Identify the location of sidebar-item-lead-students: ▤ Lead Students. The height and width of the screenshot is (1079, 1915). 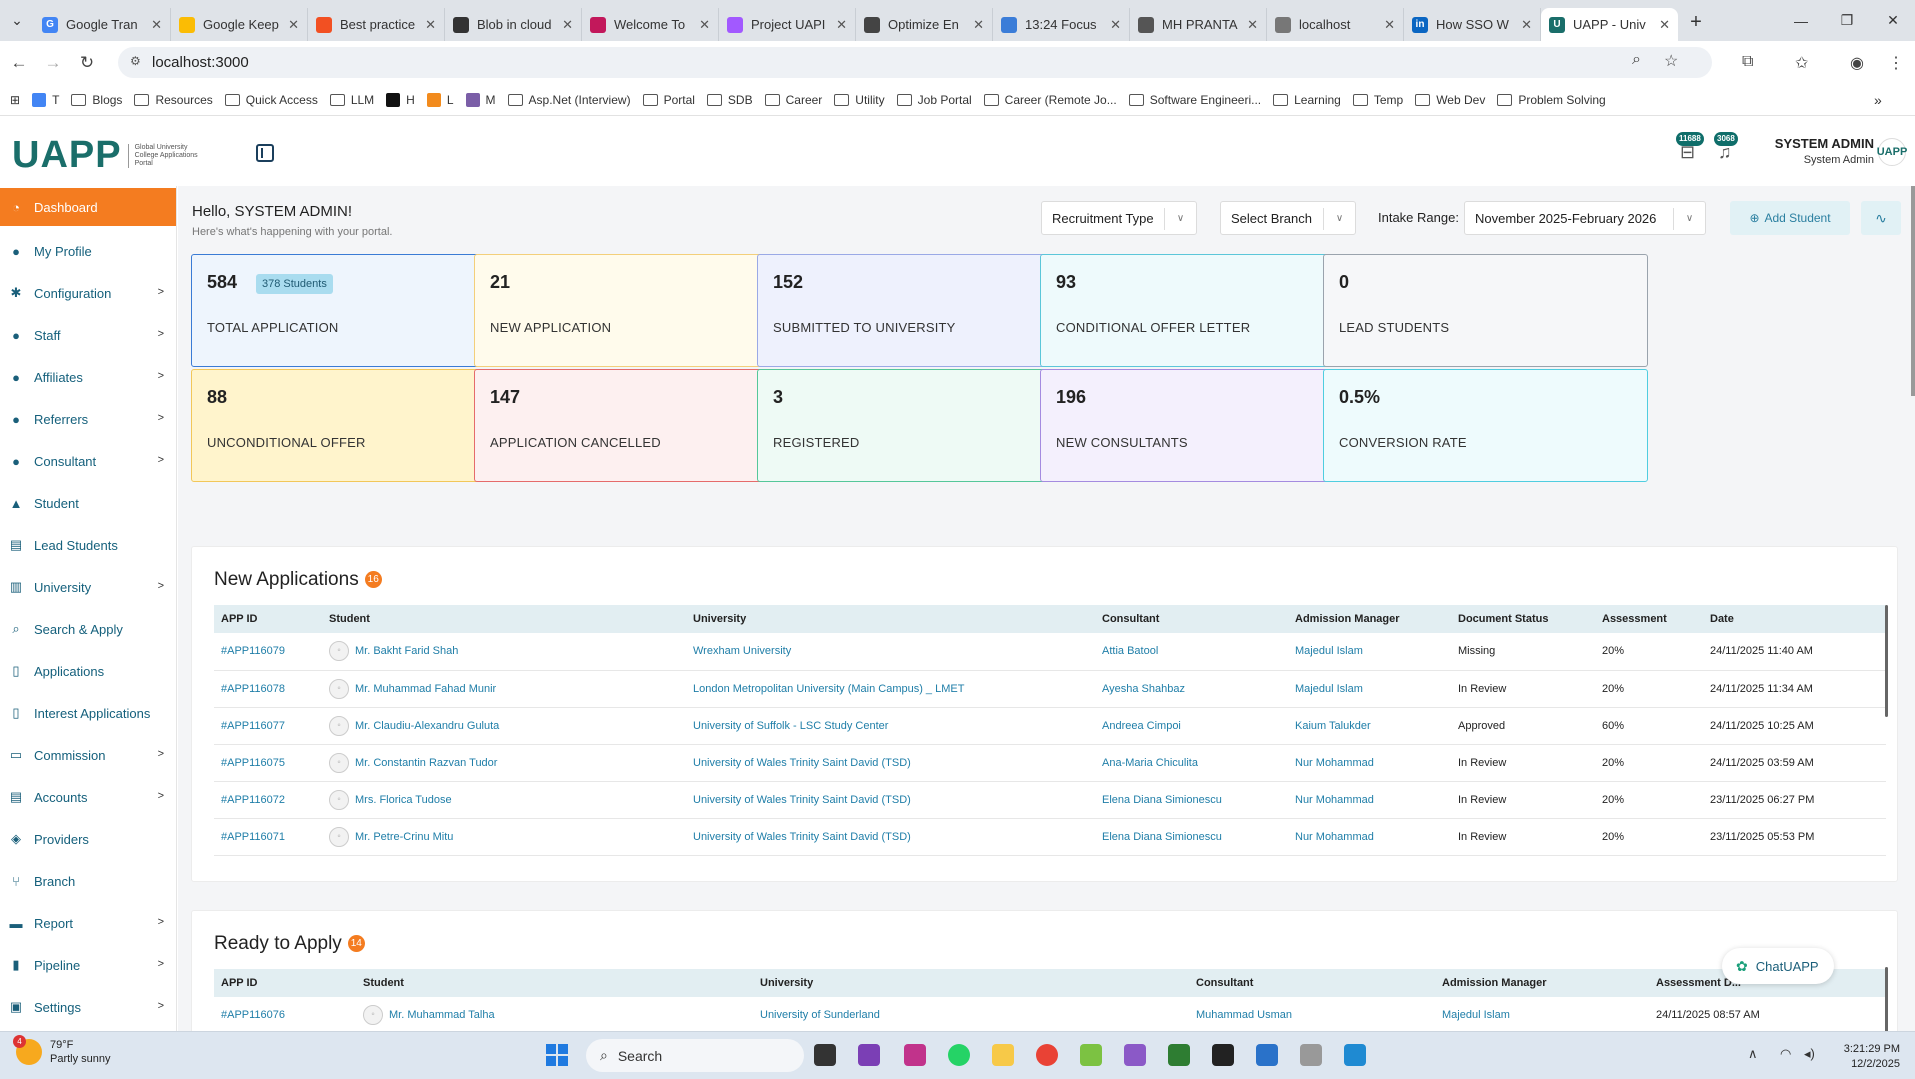
(88, 545).